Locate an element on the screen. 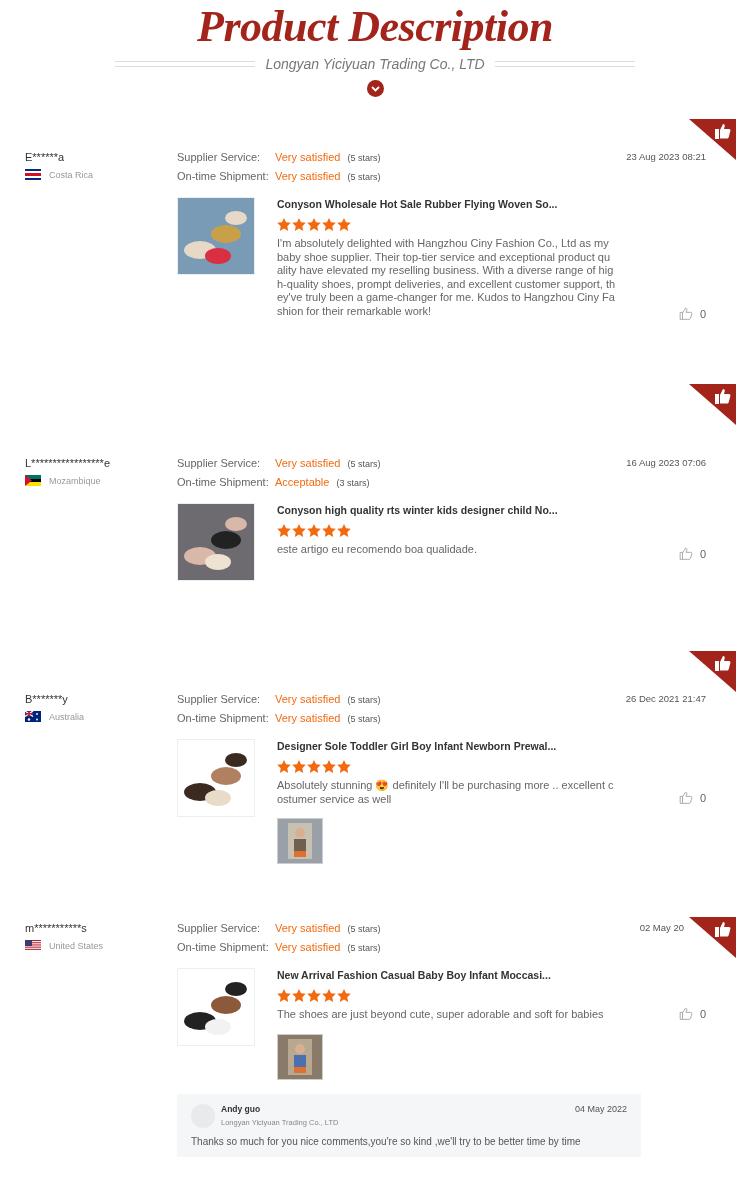 The width and height of the screenshot is (750, 1180). review-comment: Absolutely stunning 😍 definitely I'll be purchasing more .. excellent costumer service as well is located at coordinates (446, 793).